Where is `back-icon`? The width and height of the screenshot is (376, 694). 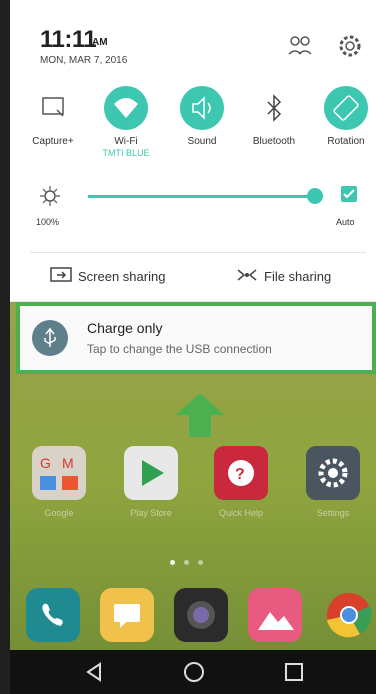 back-icon is located at coordinates (94, 672).